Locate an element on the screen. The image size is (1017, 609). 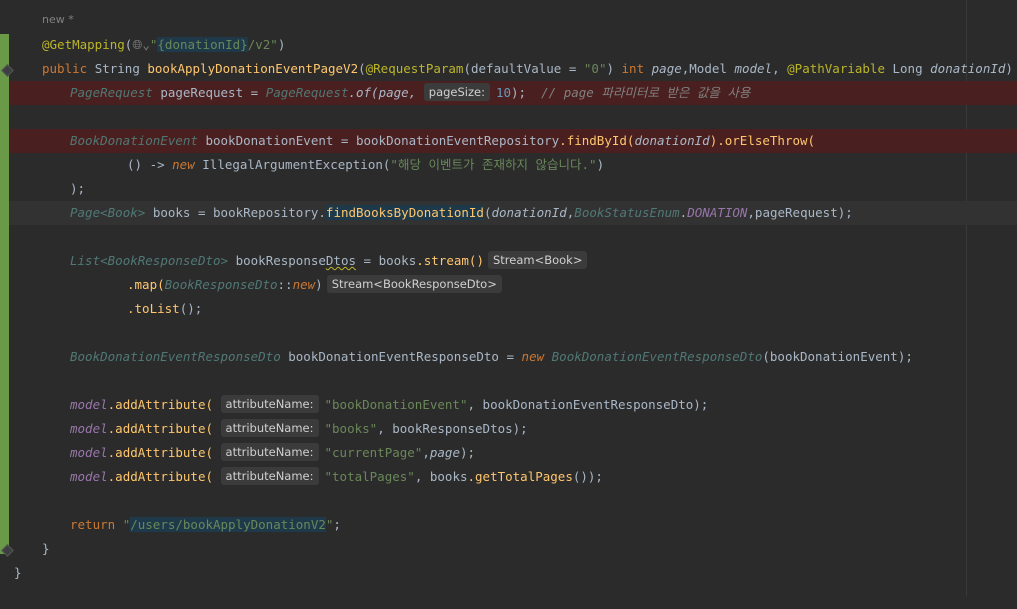
code-line-tolist: .toList(); is located at coordinates (513, 309).